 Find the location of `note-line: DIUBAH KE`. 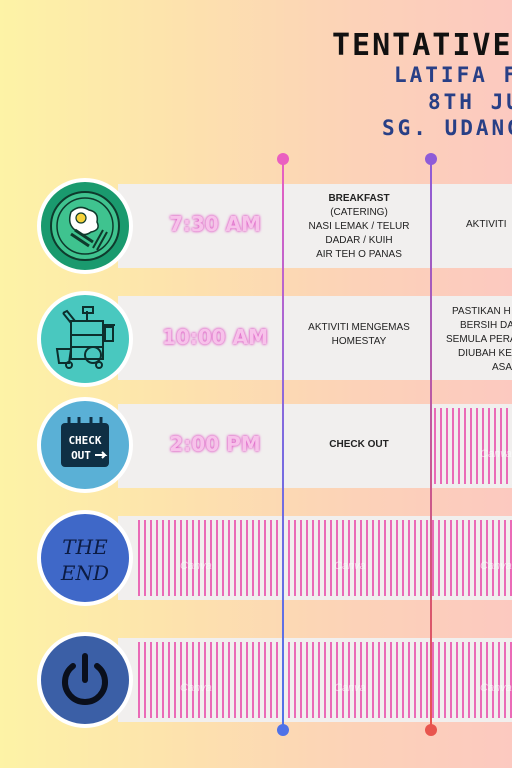

note-line: DIUBAH KE is located at coordinates (485, 353).